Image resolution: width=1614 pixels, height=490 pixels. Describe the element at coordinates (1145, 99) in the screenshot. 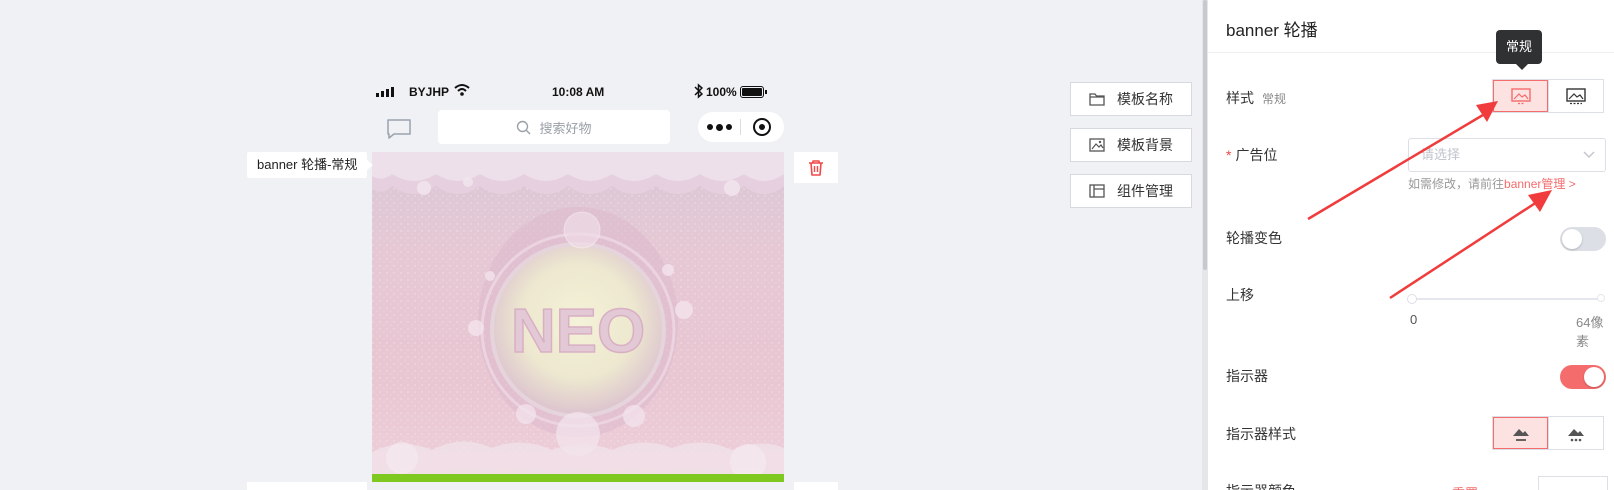

I see `template-name-label: 模板名称` at that location.